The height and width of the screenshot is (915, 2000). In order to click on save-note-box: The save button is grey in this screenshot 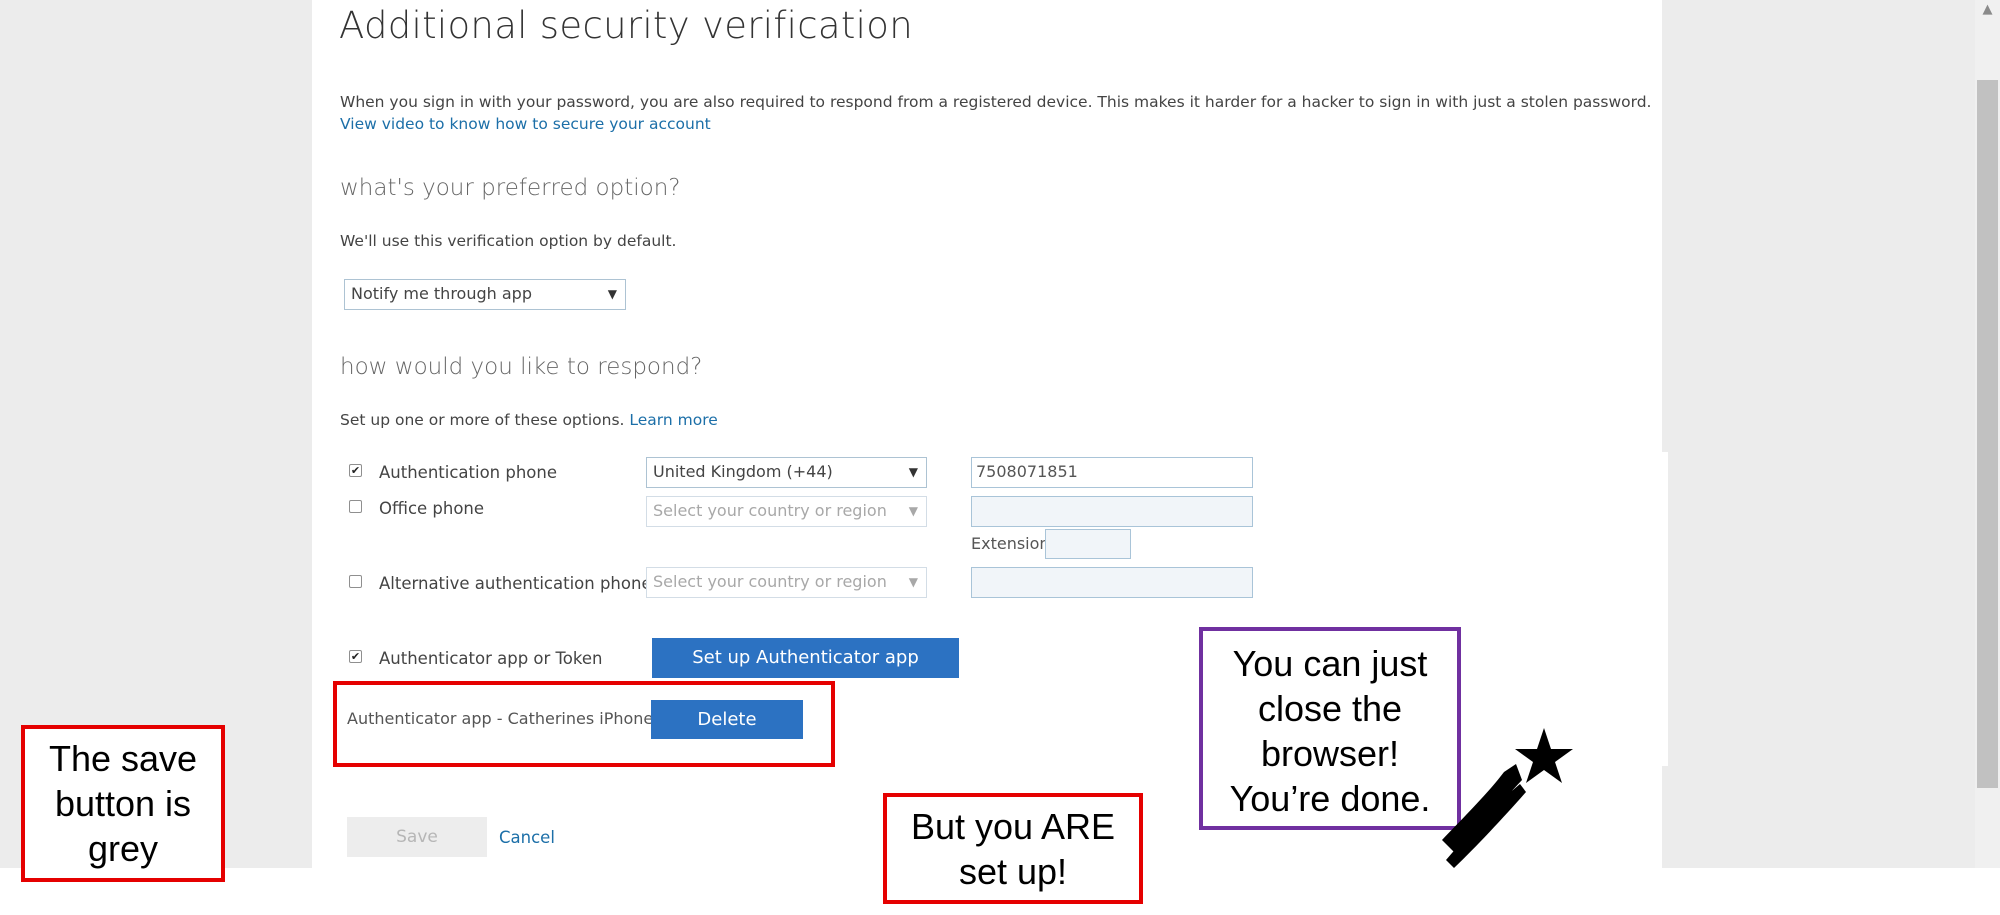, I will do `click(123, 803)`.